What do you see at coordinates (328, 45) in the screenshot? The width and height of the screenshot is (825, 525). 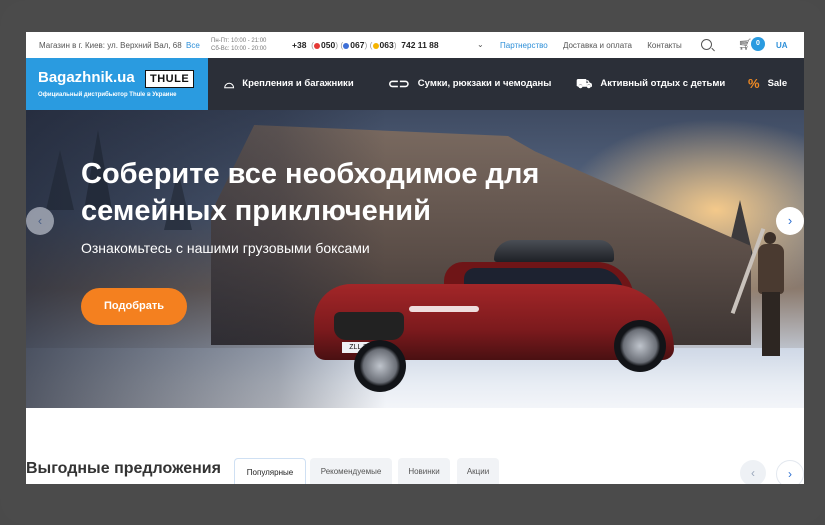 I see `operator-code-1: 050` at bounding box center [328, 45].